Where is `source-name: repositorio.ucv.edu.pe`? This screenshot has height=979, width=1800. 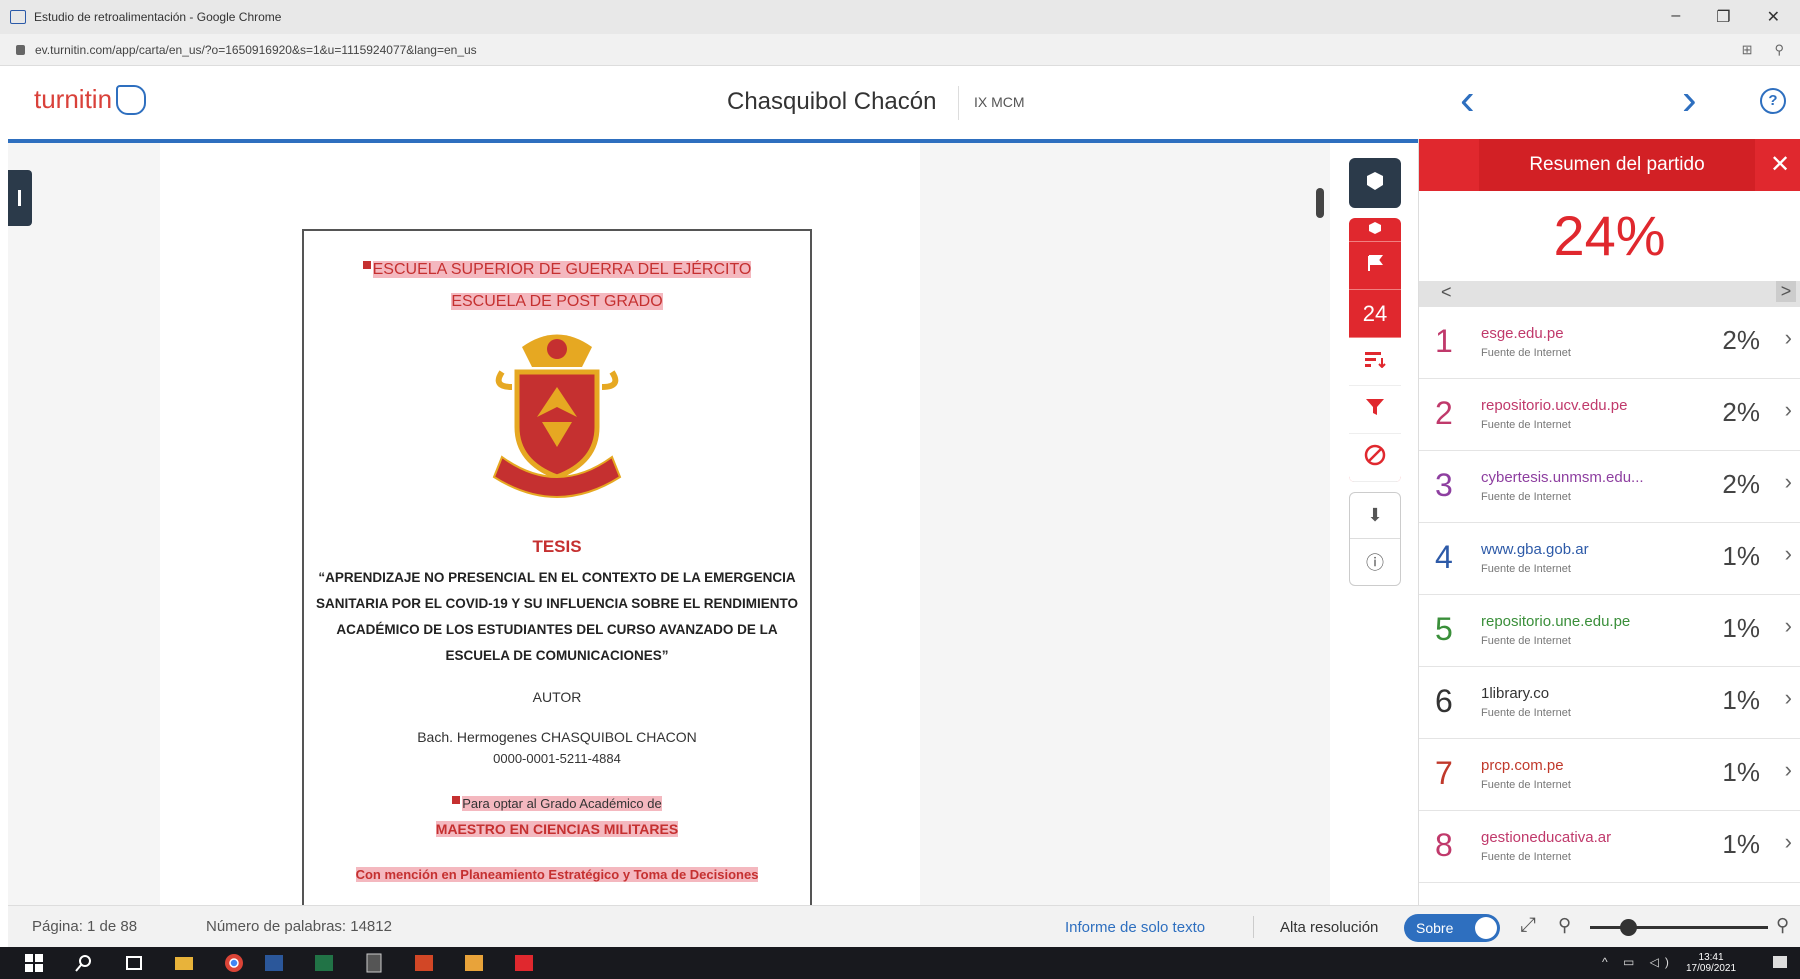
source-name: repositorio.ucv.edu.pe is located at coordinates (1554, 405).